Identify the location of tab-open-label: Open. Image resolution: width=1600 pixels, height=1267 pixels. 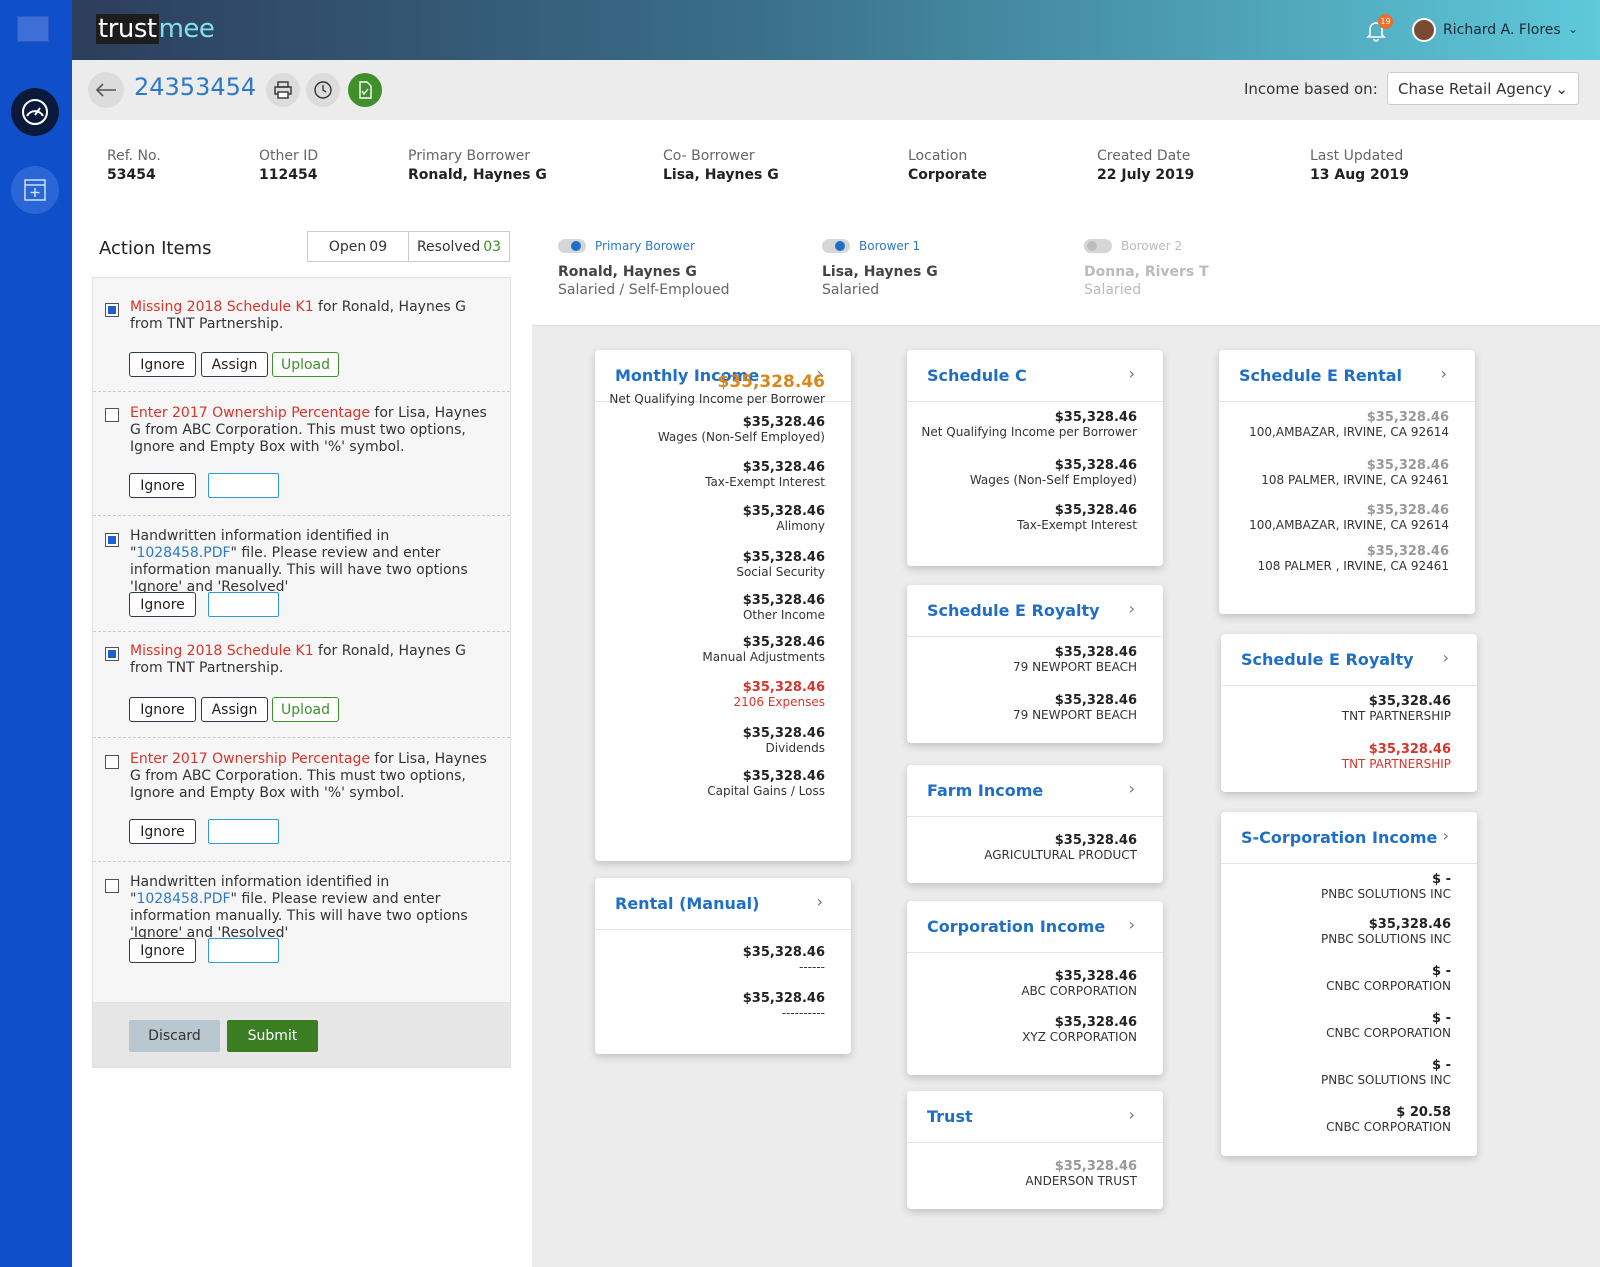
(347, 246).